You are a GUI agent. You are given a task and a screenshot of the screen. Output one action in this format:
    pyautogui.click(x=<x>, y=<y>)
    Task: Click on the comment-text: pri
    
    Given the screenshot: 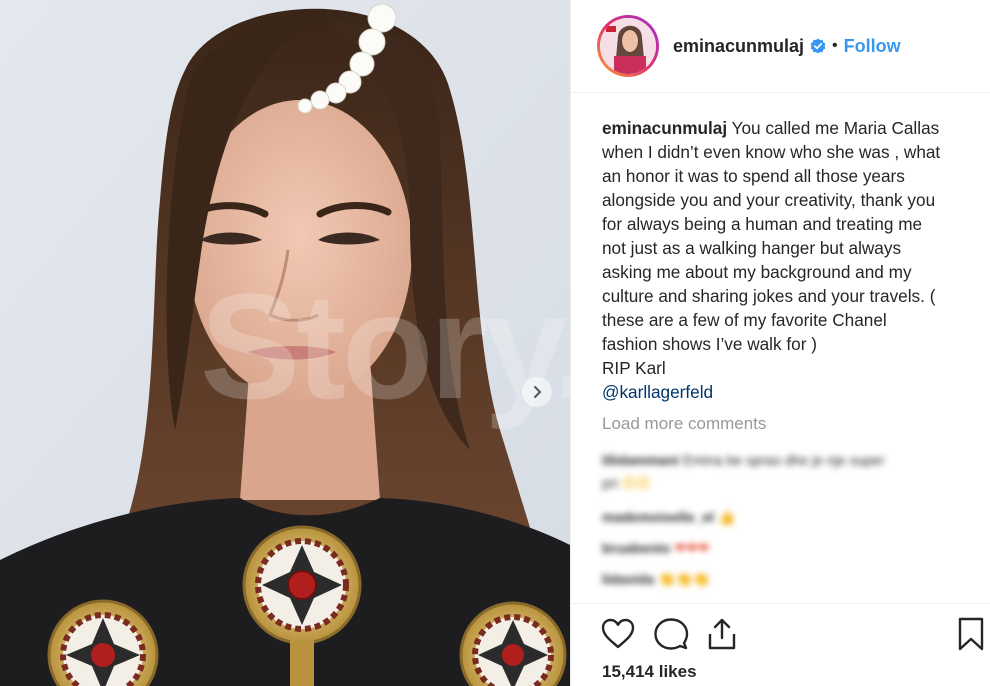 What is the action you would take?
    pyautogui.click(x=610, y=483)
    